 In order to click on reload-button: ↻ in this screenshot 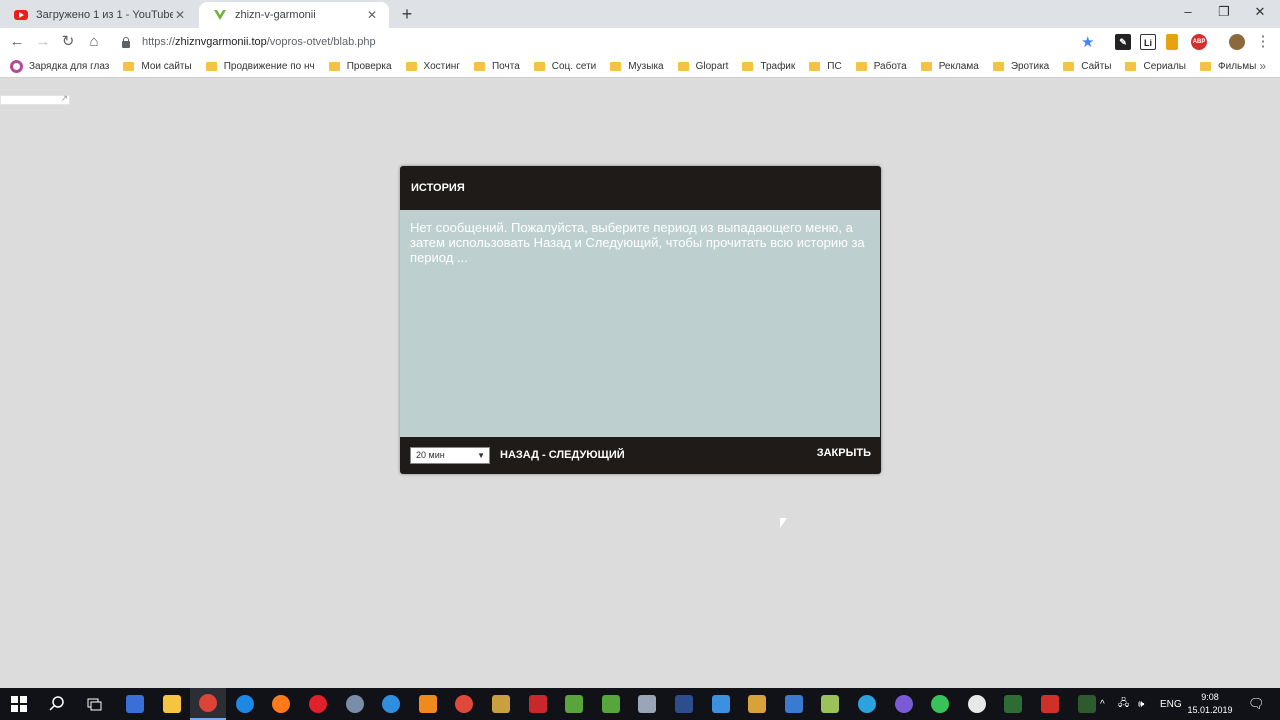, I will do `click(68, 42)`.